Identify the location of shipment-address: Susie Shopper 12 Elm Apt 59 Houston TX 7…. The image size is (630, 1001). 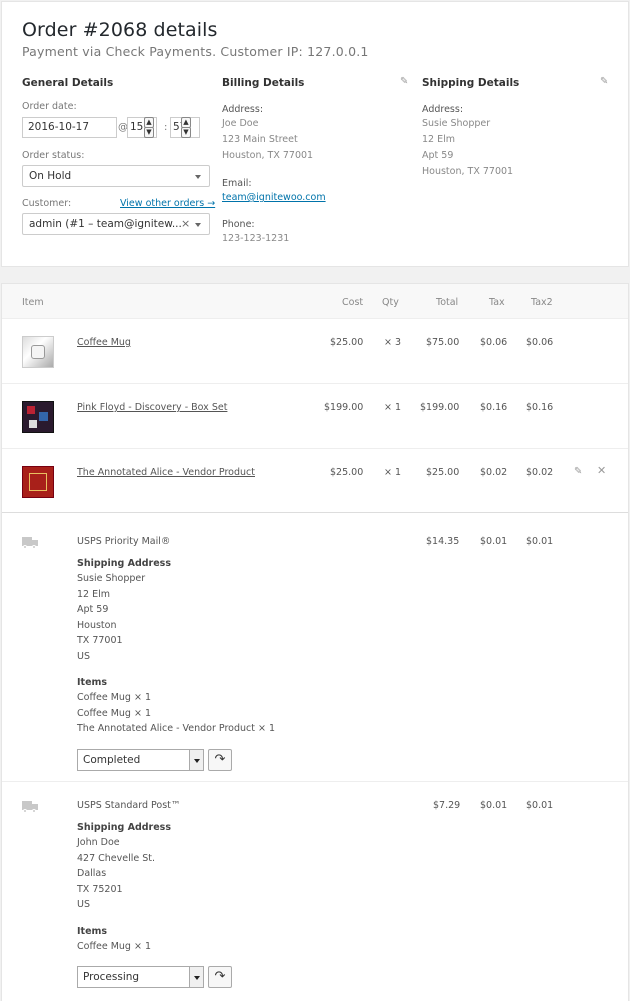
(111, 617).